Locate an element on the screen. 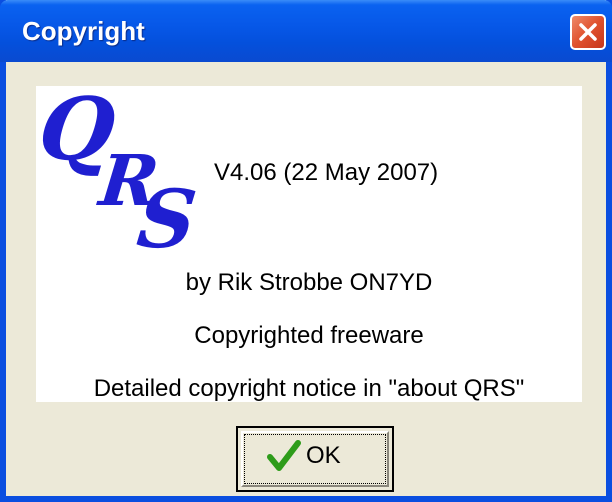  check-icon is located at coordinates (284, 455).